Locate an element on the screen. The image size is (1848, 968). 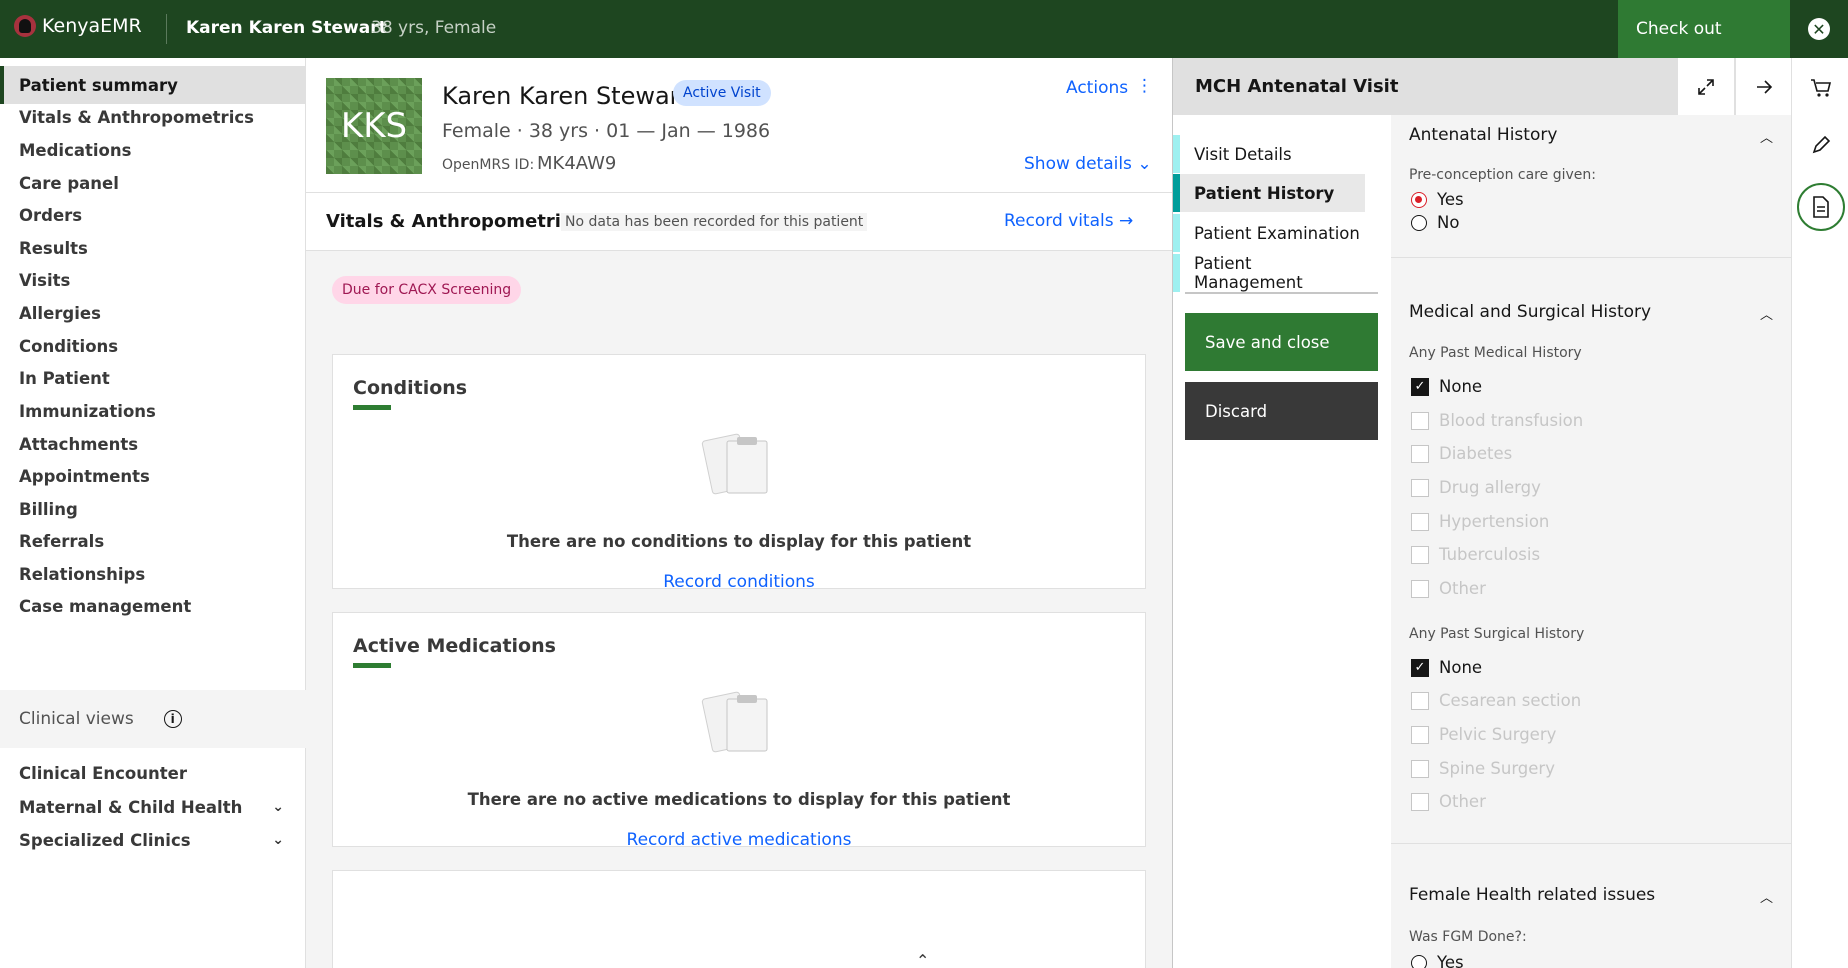
option-label: Pelvic Surgery is located at coordinates (1498, 734).